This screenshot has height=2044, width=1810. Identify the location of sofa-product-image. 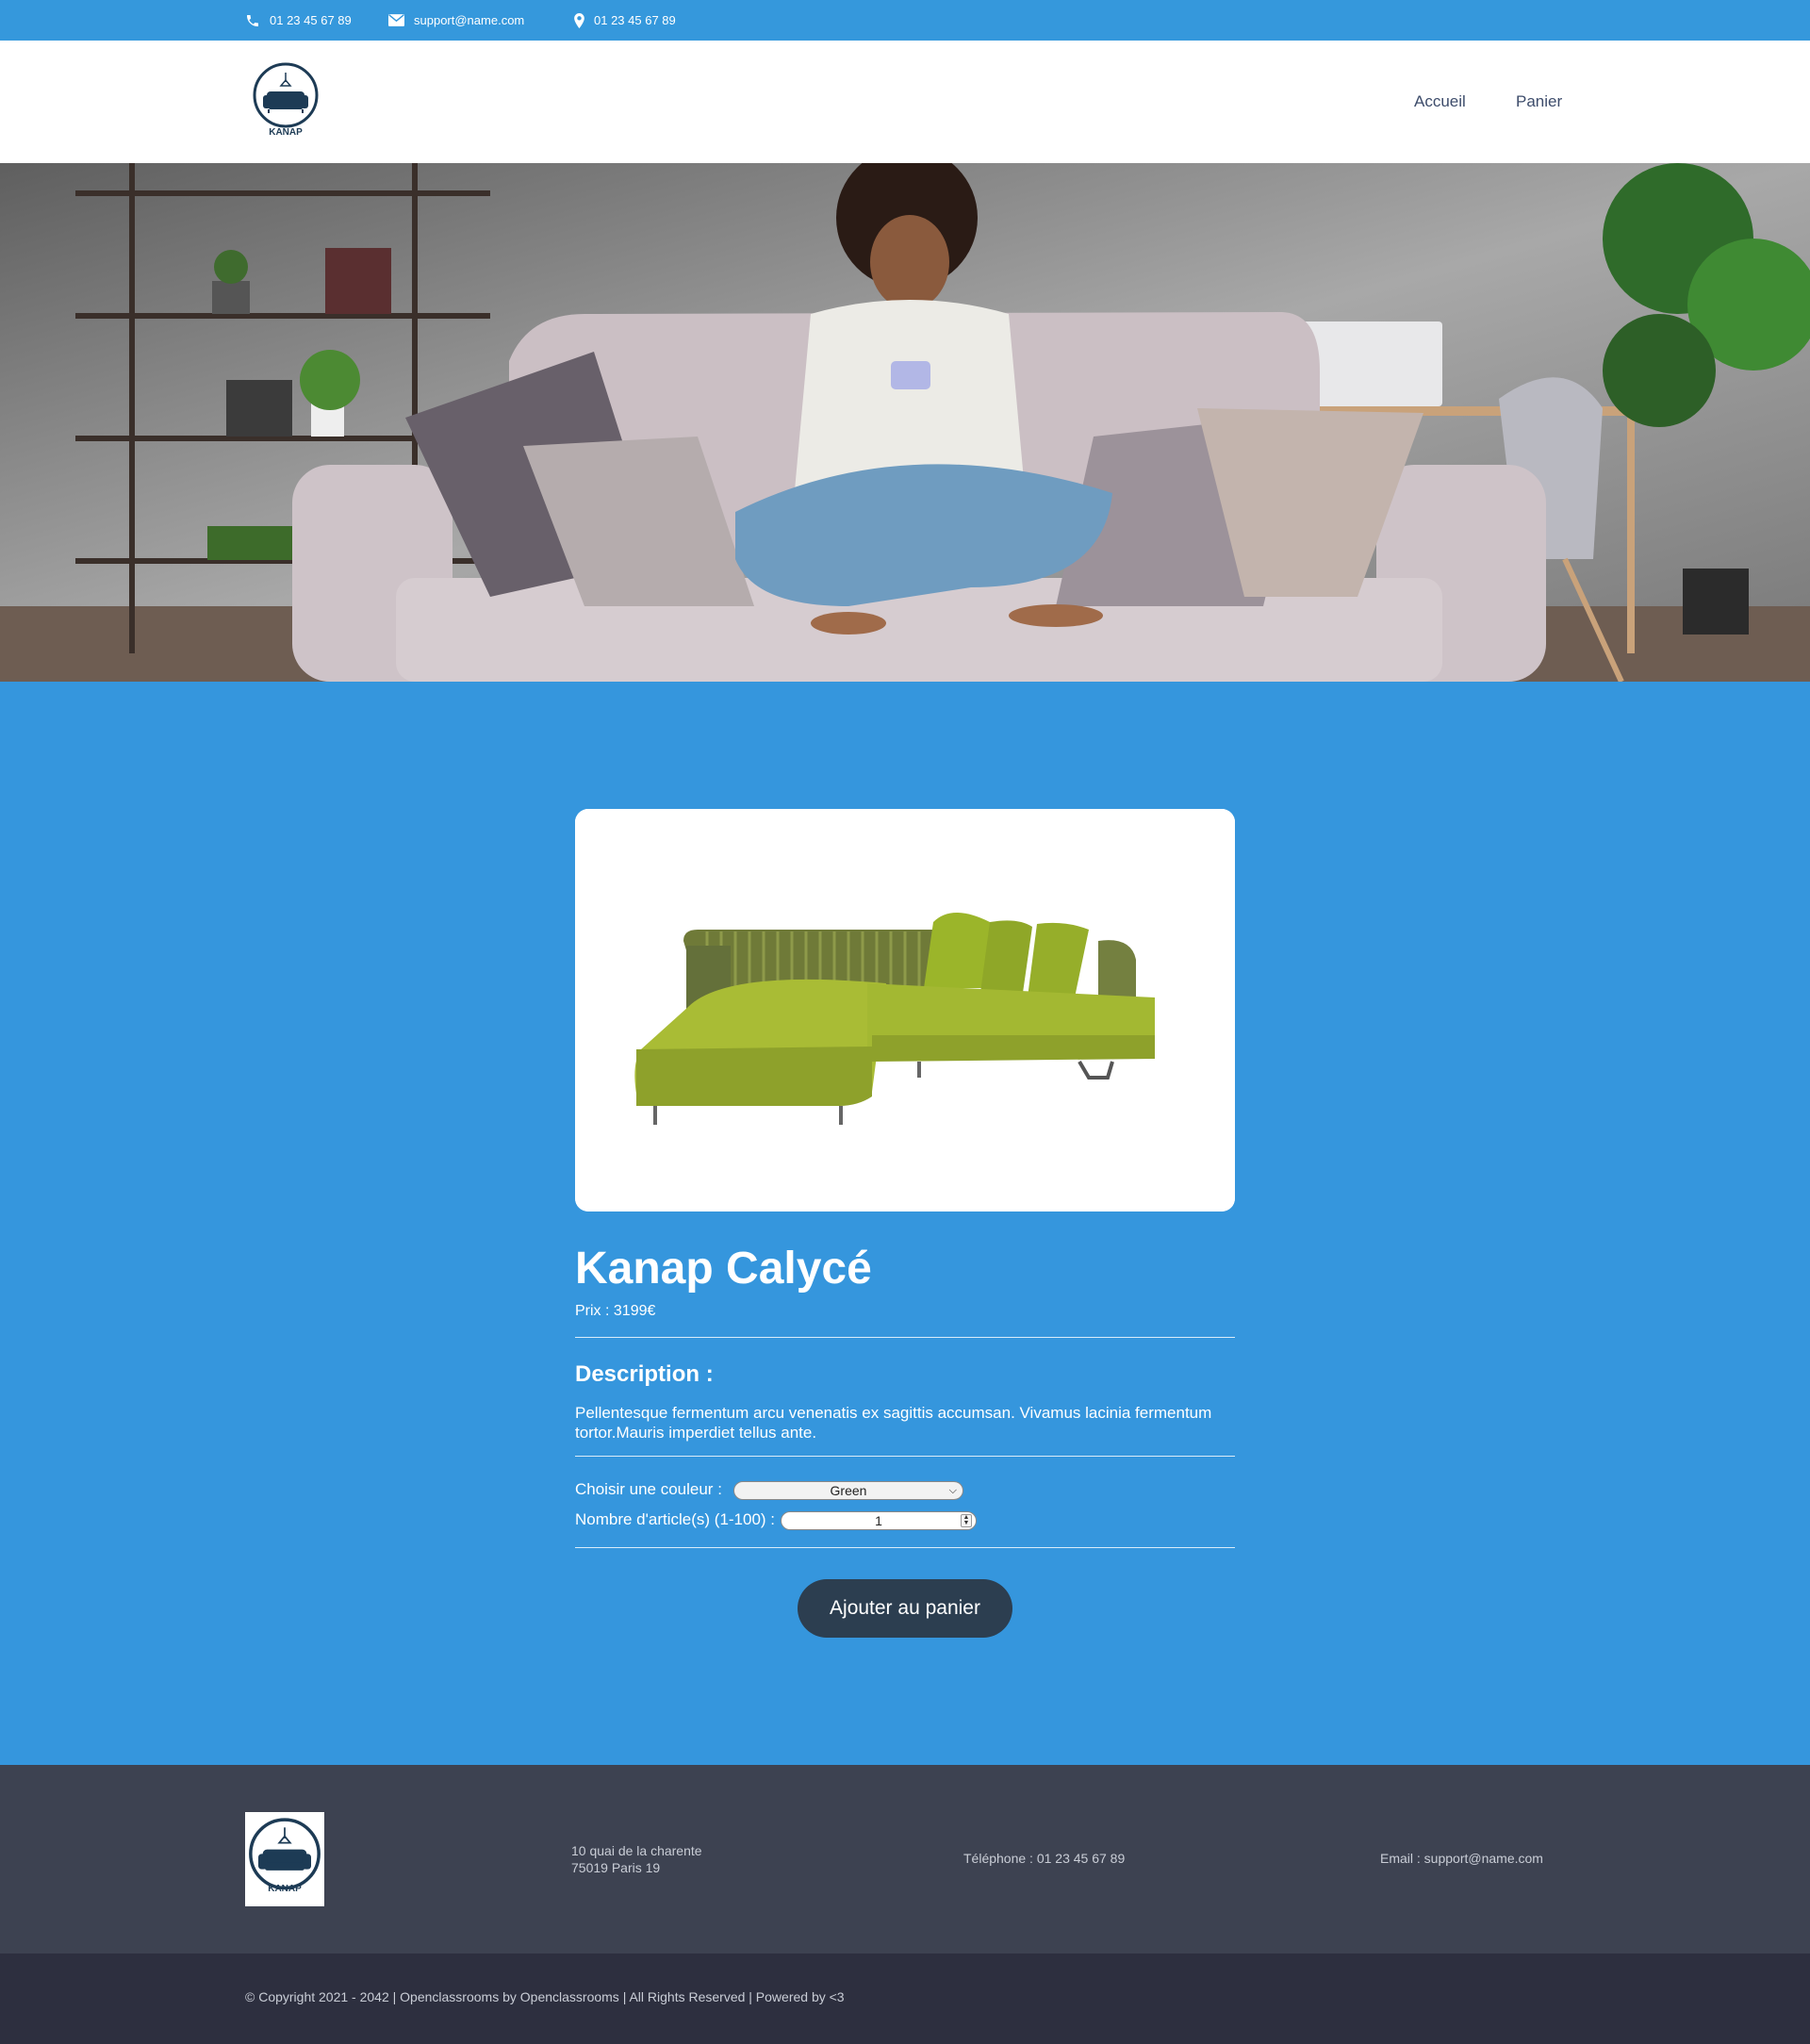
(905, 1011).